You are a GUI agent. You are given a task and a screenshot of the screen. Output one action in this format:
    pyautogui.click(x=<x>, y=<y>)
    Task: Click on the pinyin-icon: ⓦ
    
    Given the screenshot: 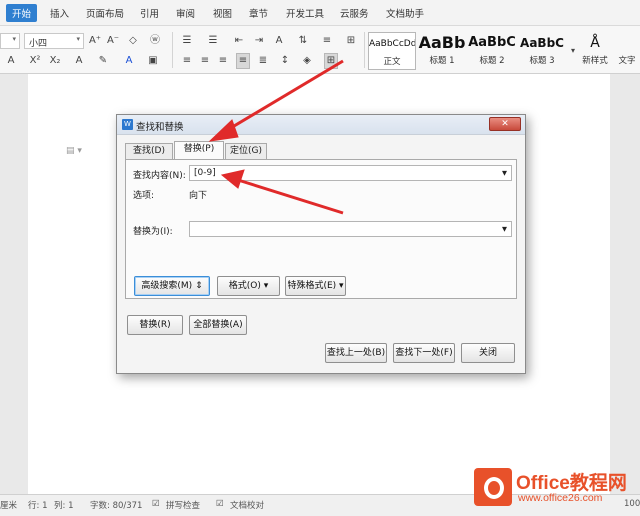 What is the action you would take?
    pyautogui.click(x=155, y=41)
    